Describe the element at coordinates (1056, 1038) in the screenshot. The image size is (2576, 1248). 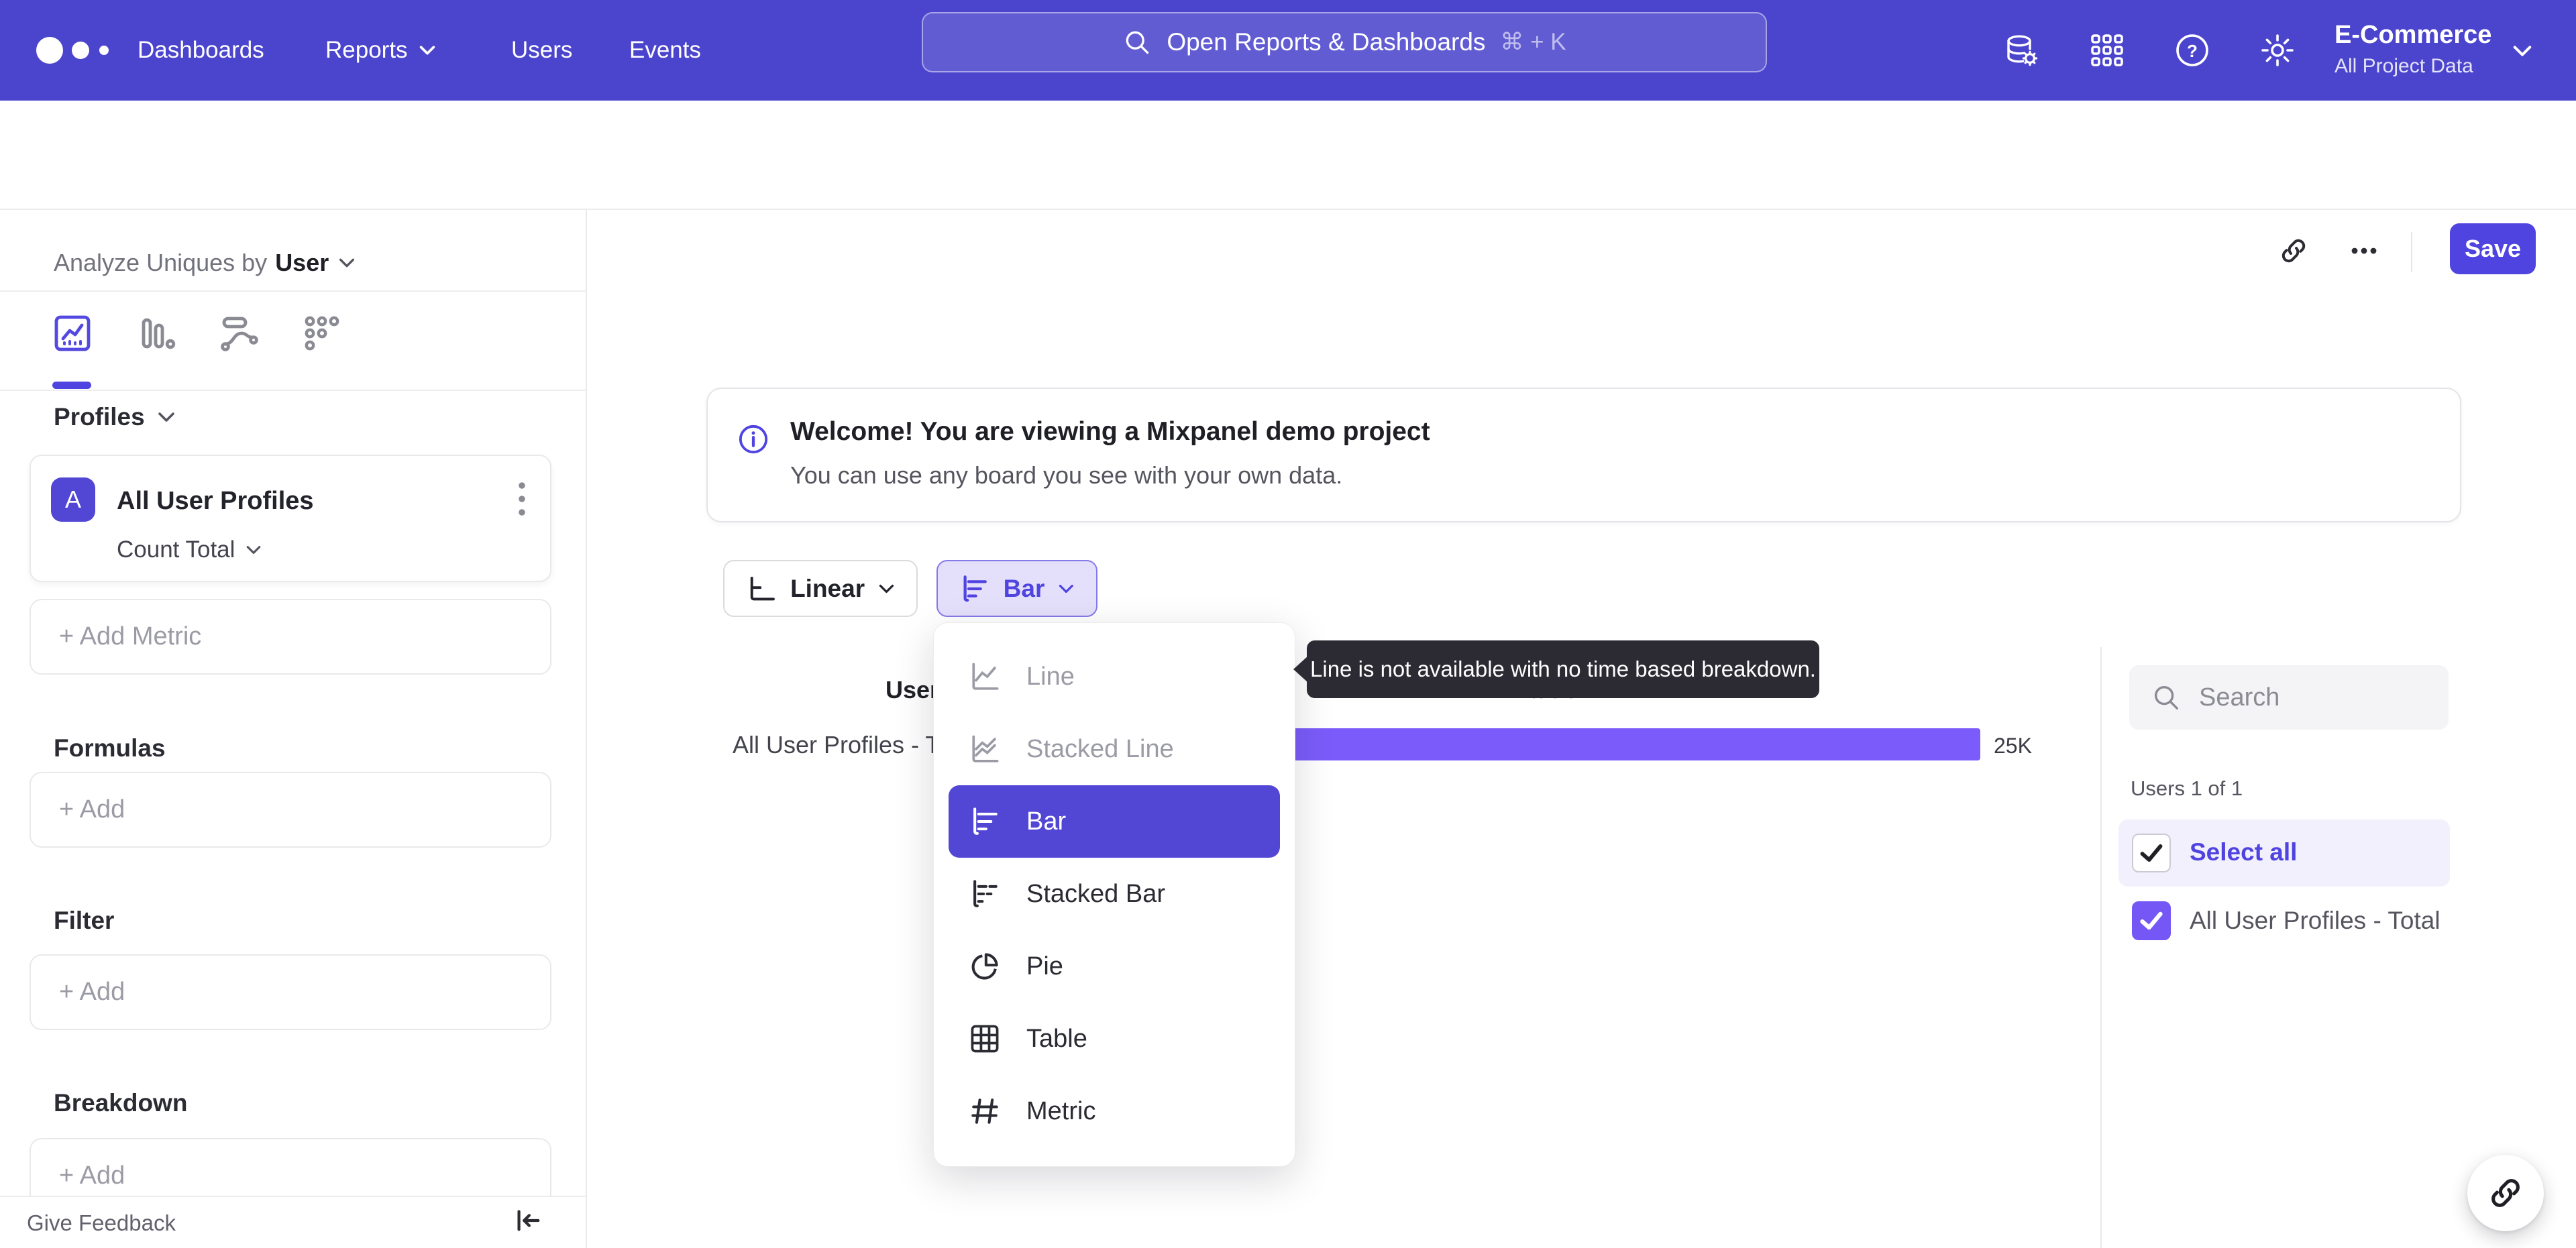
I see `menu-item-label: Table` at that location.